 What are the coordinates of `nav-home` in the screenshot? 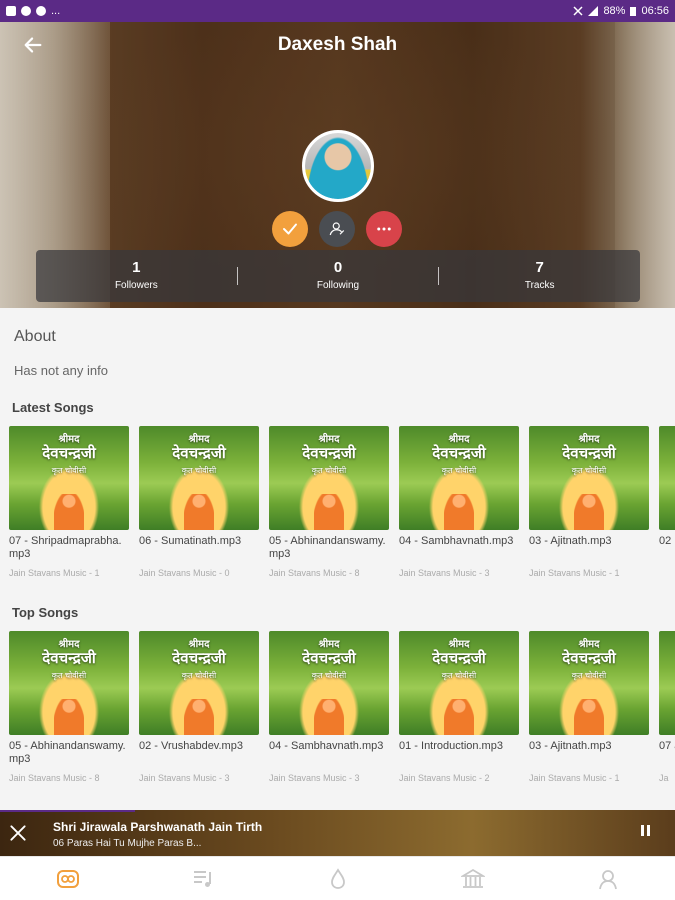 It's located at (68, 879).